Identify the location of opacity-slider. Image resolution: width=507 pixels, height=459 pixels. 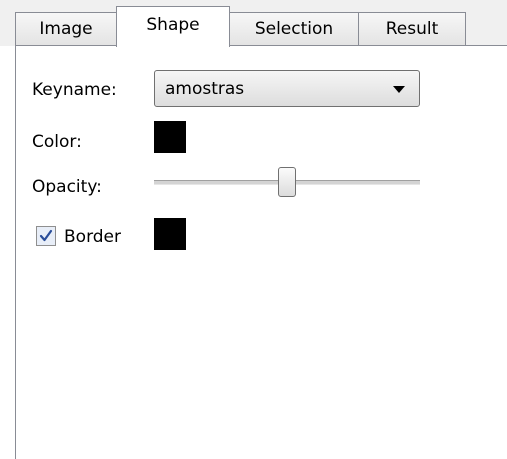
(287, 186).